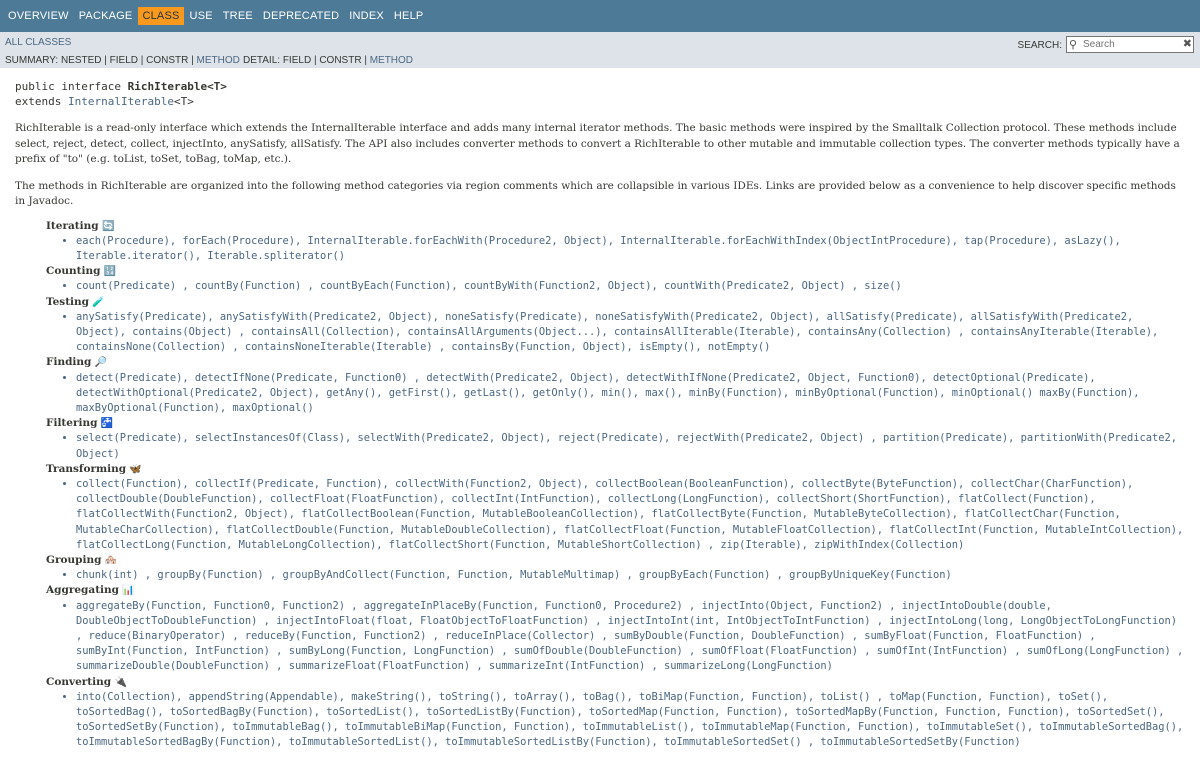 The image size is (1200, 758). Describe the element at coordinates (71, 86) in the screenshot. I see `signature-prefix: public interface` at that location.